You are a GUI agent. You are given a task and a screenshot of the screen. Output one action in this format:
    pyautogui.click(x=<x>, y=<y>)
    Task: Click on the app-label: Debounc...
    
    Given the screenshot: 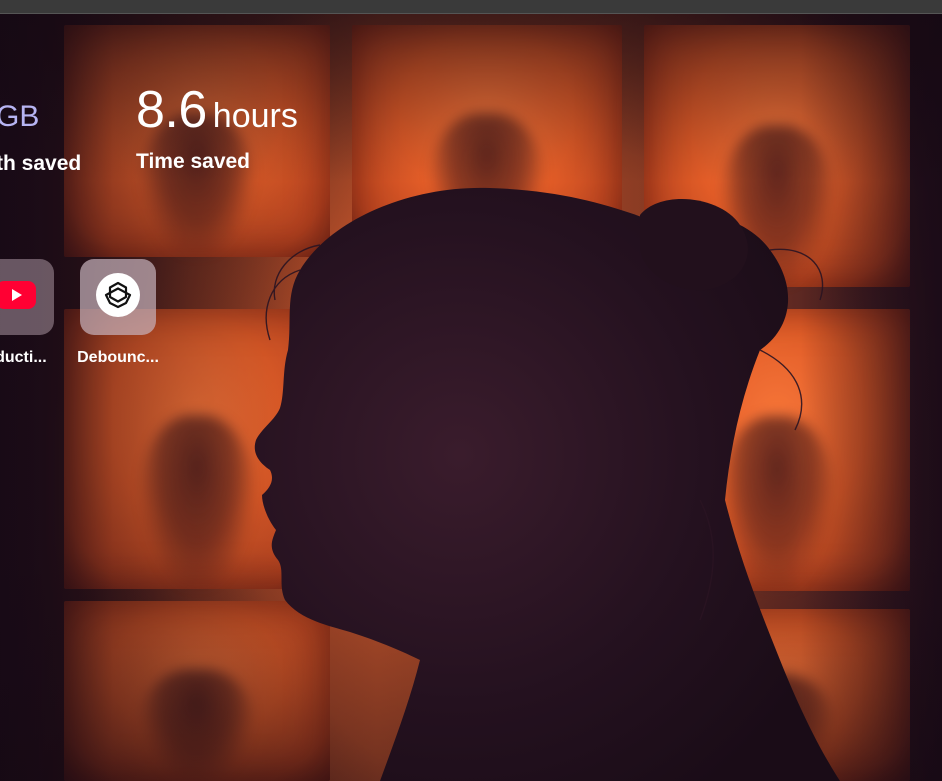 What is the action you would take?
    pyautogui.click(x=118, y=357)
    